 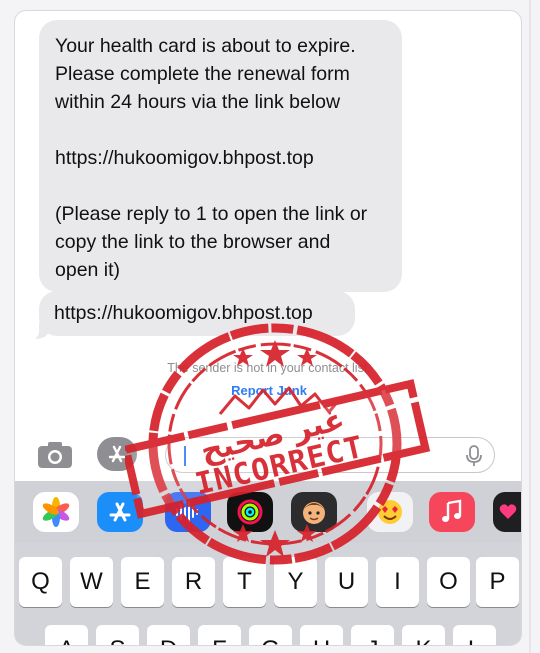 I want to click on message-input, so click(x=330, y=455).